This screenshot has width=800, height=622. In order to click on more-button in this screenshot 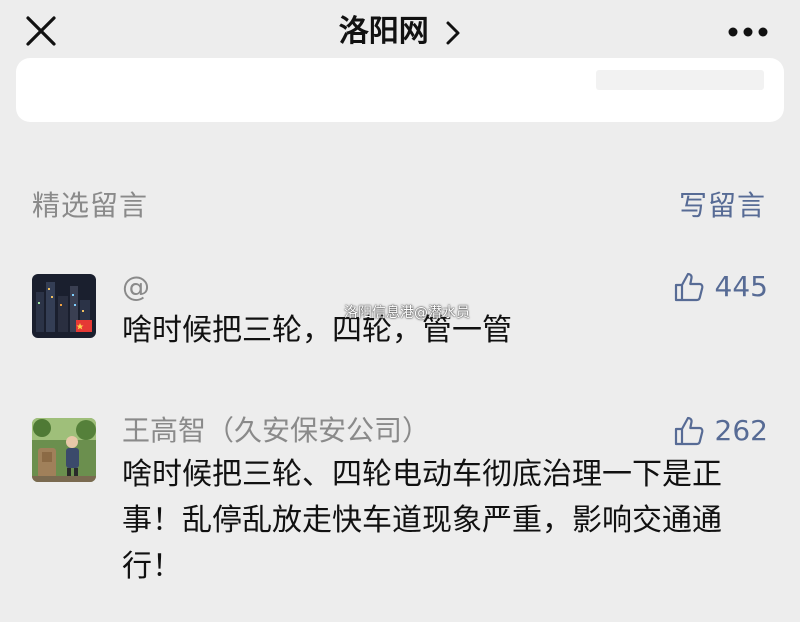, I will do `click(748, 32)`.